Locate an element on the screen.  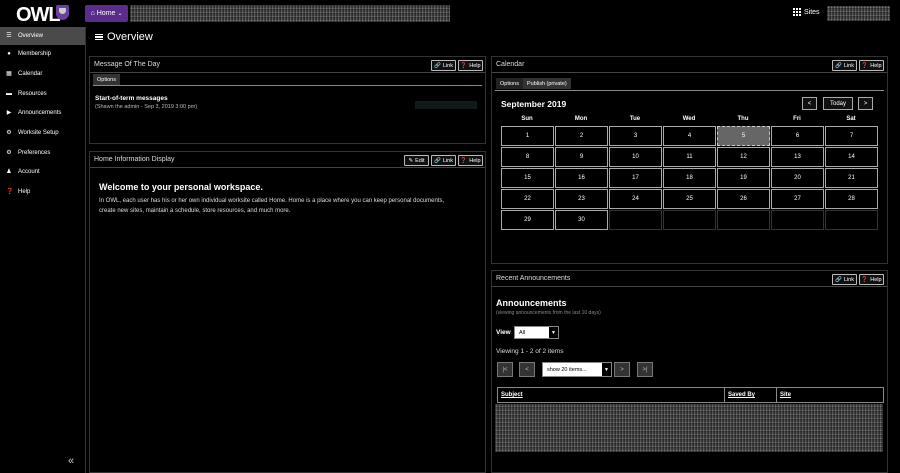
user-icon: ♟ is located at coordinates (9, 172).